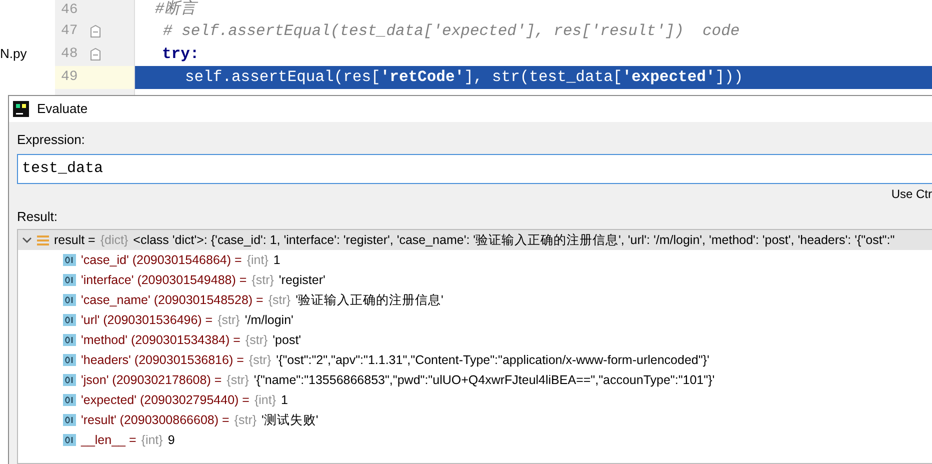  I want to click on line-number: 49, so click(69, 77).